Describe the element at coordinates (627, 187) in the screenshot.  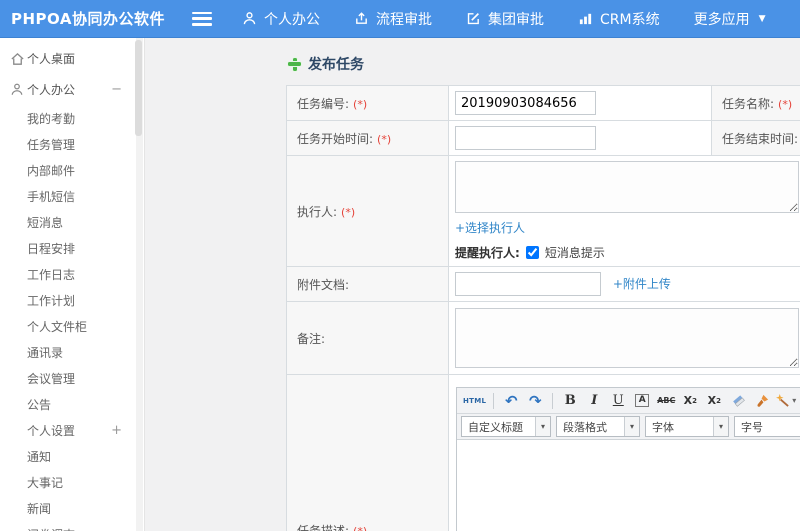
I see `executor-textarea` at that location.